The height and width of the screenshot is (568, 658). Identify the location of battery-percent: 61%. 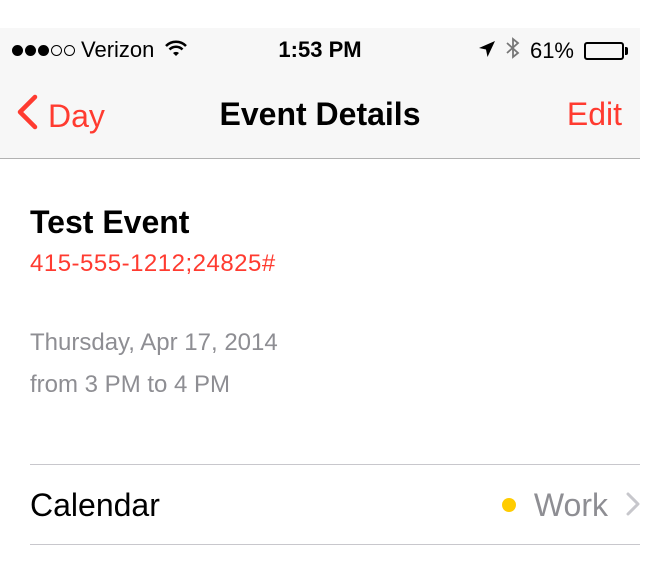
(551, 50).